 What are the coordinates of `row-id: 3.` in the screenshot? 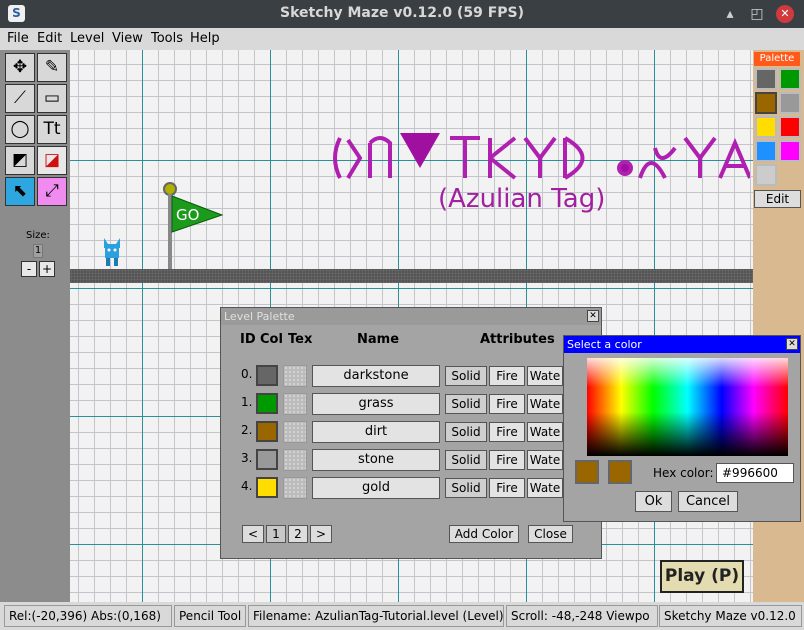 It's located at (247, 458).